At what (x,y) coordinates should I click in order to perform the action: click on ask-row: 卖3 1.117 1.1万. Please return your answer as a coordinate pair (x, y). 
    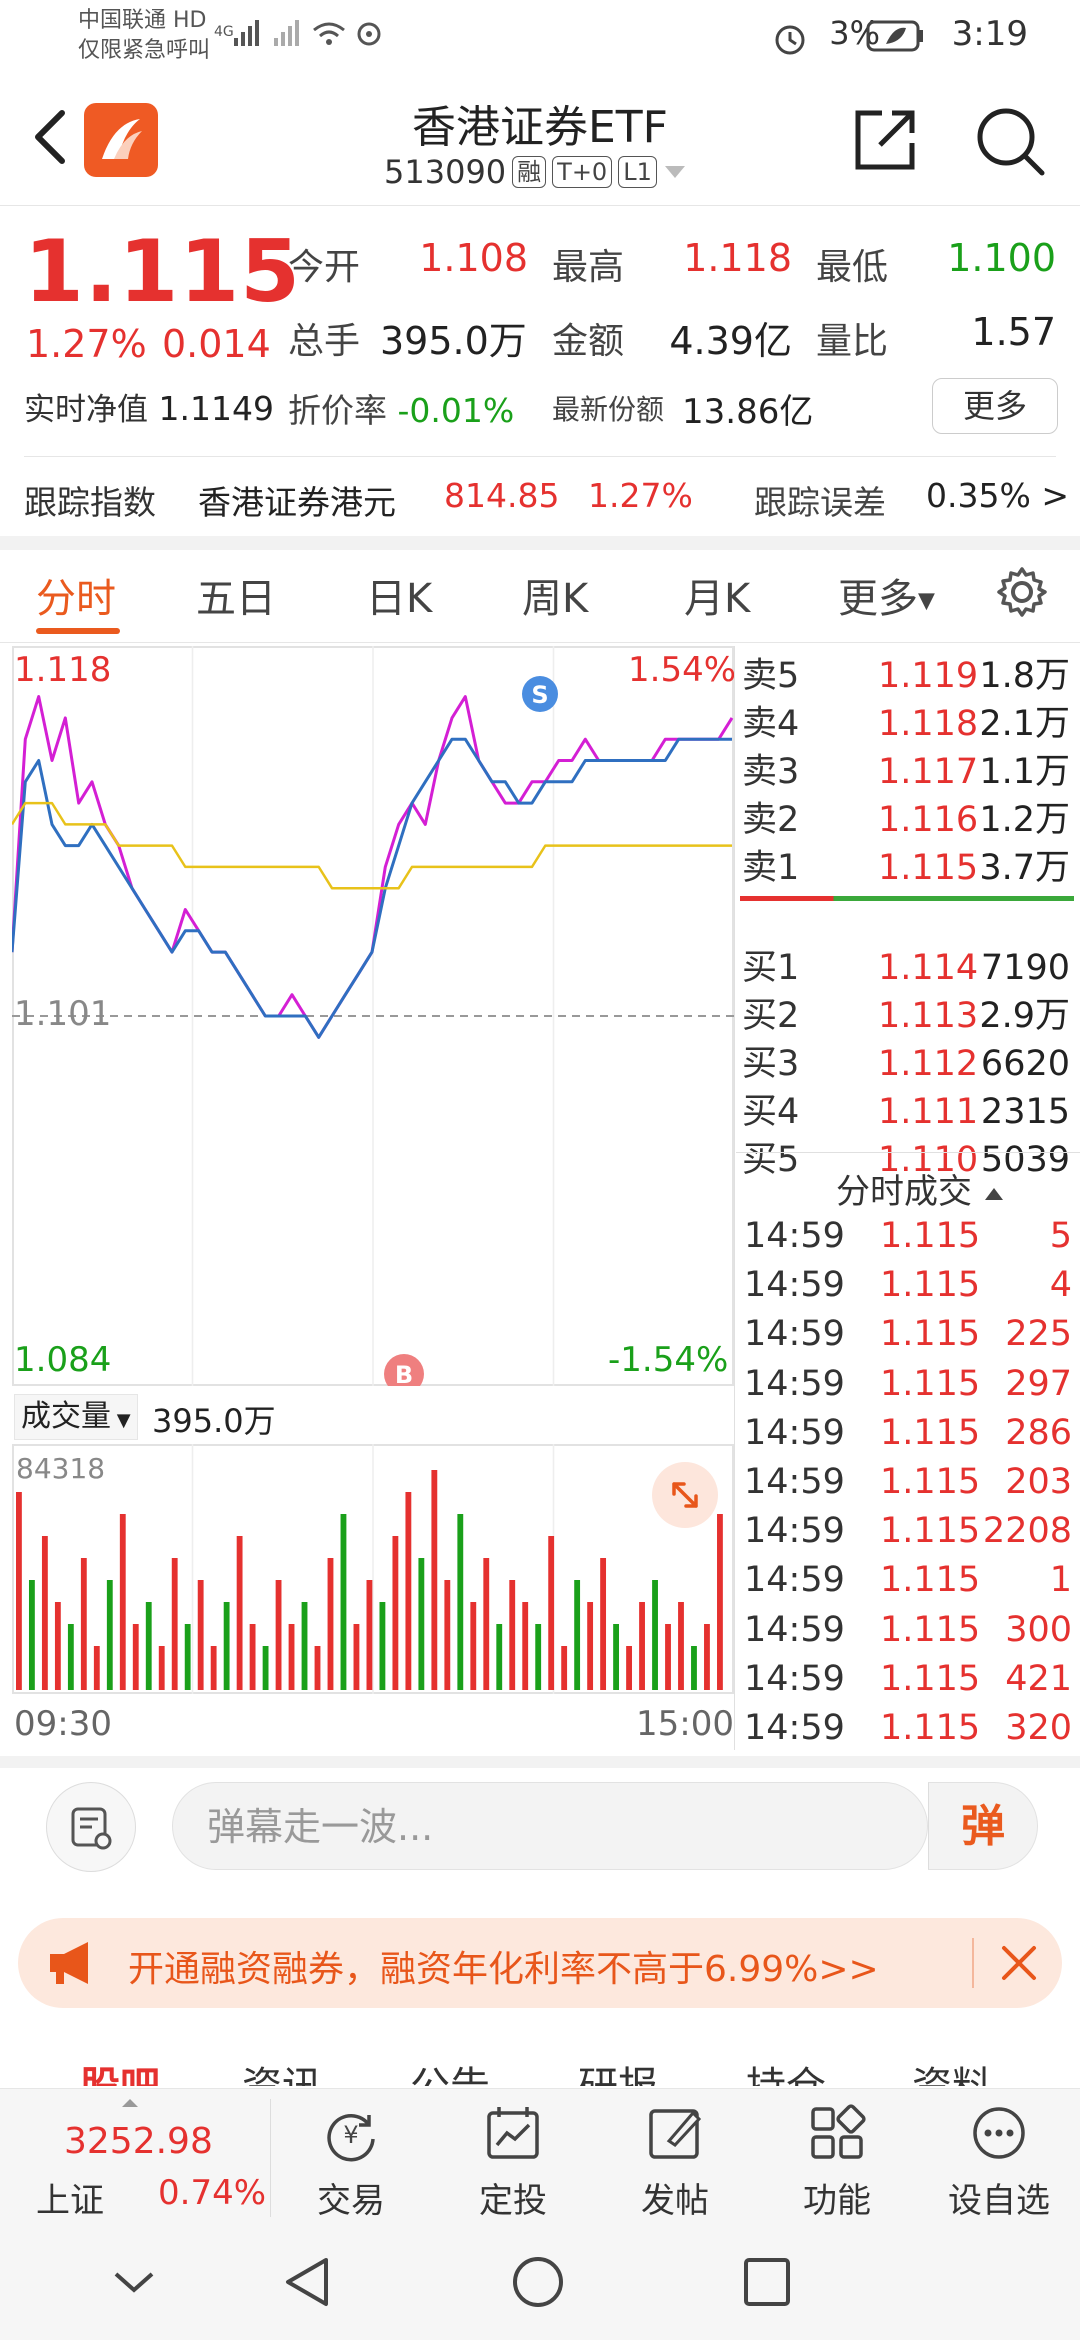
    Looking at the image, I should click on (910, 772).